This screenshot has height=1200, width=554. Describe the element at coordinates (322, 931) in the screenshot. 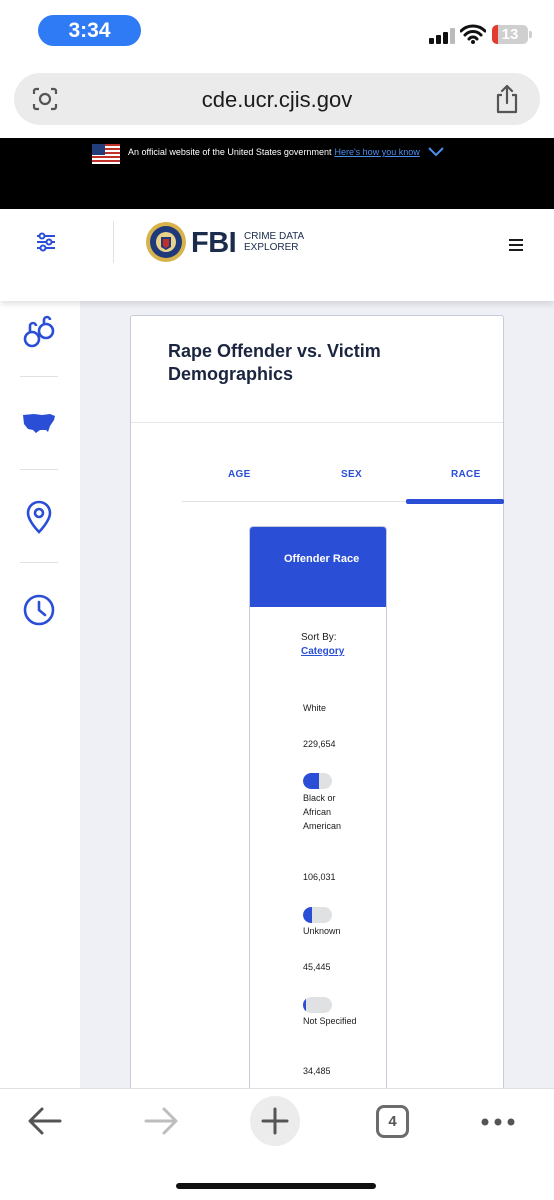

I see `race-row-label: Unknown` at that location.